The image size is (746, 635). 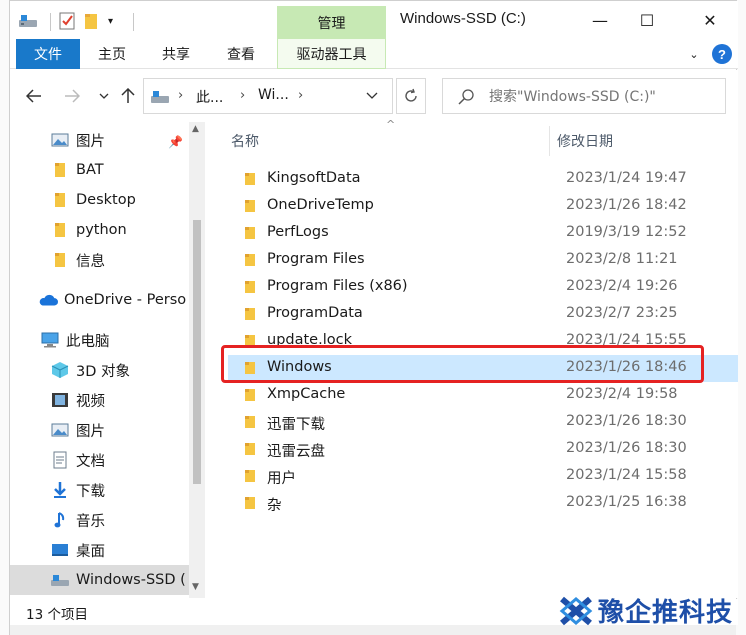 I want to click on file-name: update.lock, so click(x=309, y=340).